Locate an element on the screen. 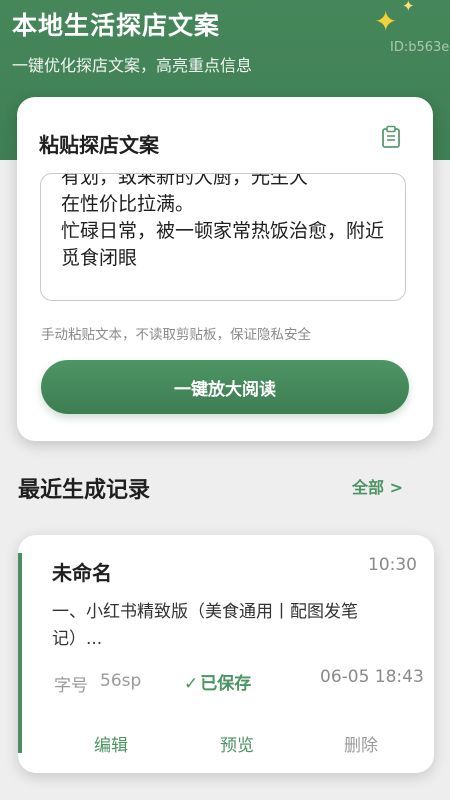  recent-records-title: 最近生成记录 is located at coordinates (84, 490).